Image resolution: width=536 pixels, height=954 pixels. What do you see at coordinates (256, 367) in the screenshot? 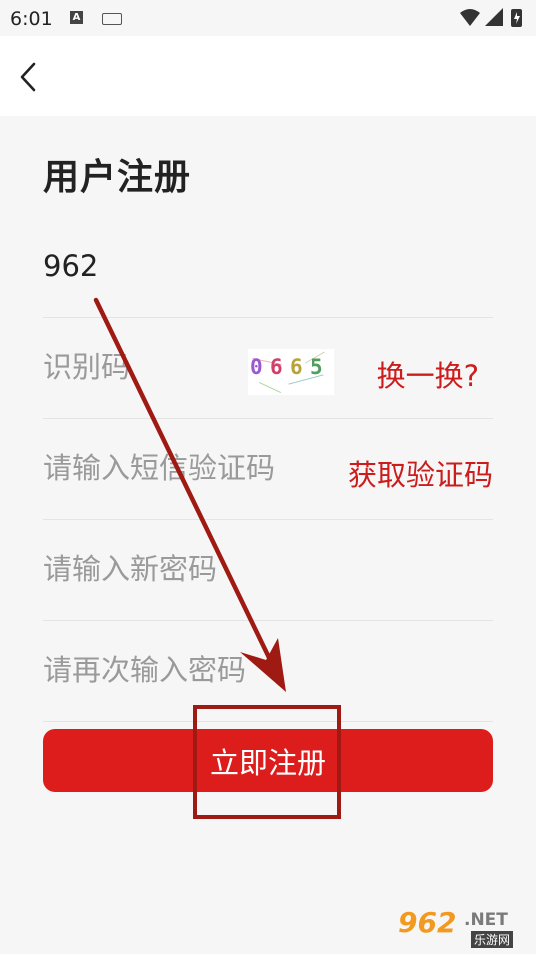
I see `captcha-char: 0` at bounding box center [256, 367].